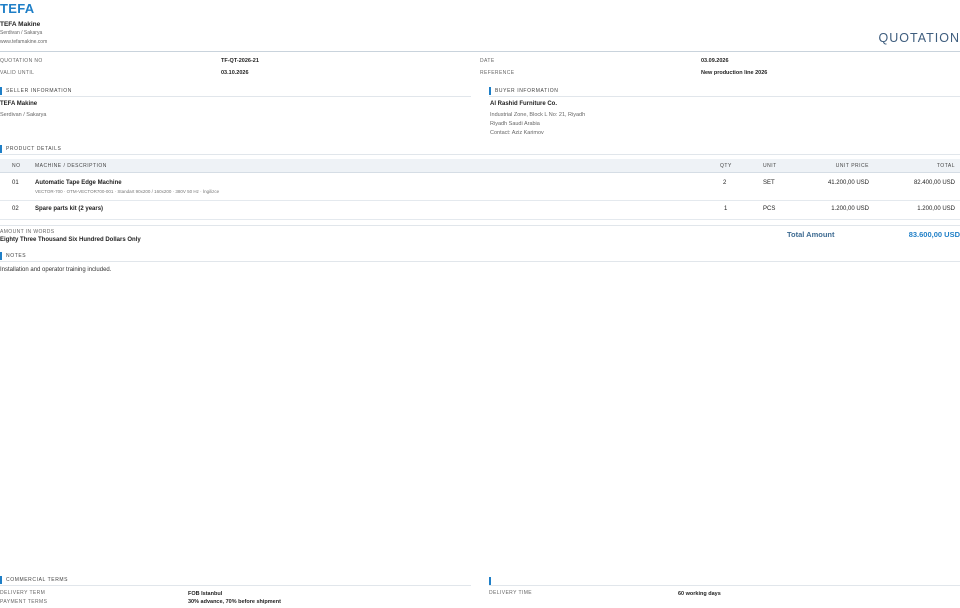 Image resolution: width=960 pixels, height=608 pixels. Describe the element at coordinates (850, 209) in the screenshot. I see `row-unit-price: 1.200,00 USD` at that location.